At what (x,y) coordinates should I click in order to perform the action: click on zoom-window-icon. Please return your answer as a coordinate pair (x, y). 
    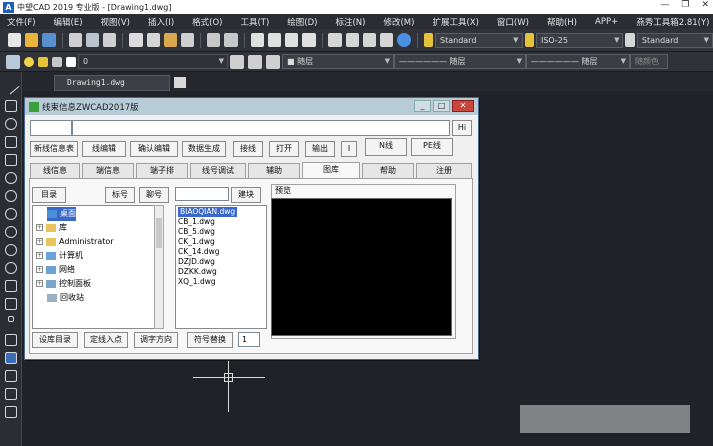
    Looking at the image, I should click on (292, 40).